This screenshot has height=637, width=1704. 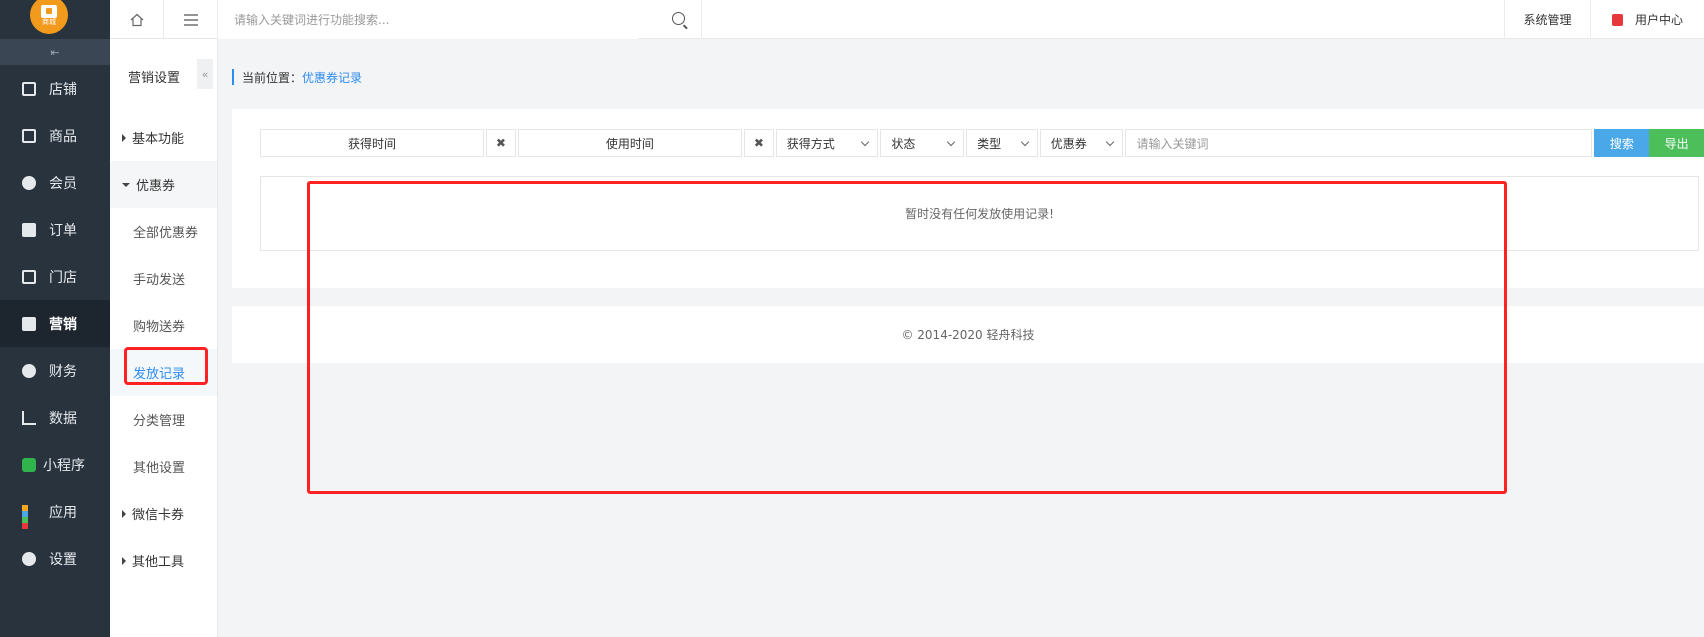 I want to click on clear-use-time-button: ✖, so click(x=758, y=143).